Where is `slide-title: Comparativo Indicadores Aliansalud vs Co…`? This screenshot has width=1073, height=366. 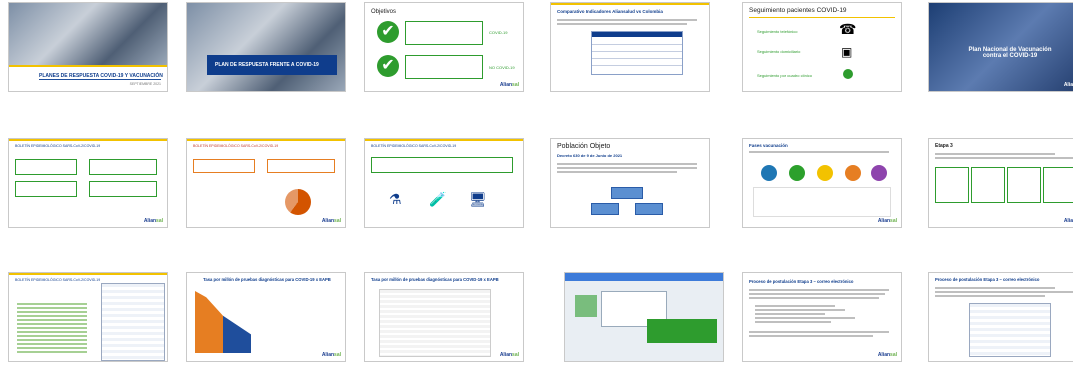
slide-title: Comparativo Indicadores Aliansalud vs Co… is located at coordinates (610, 11).